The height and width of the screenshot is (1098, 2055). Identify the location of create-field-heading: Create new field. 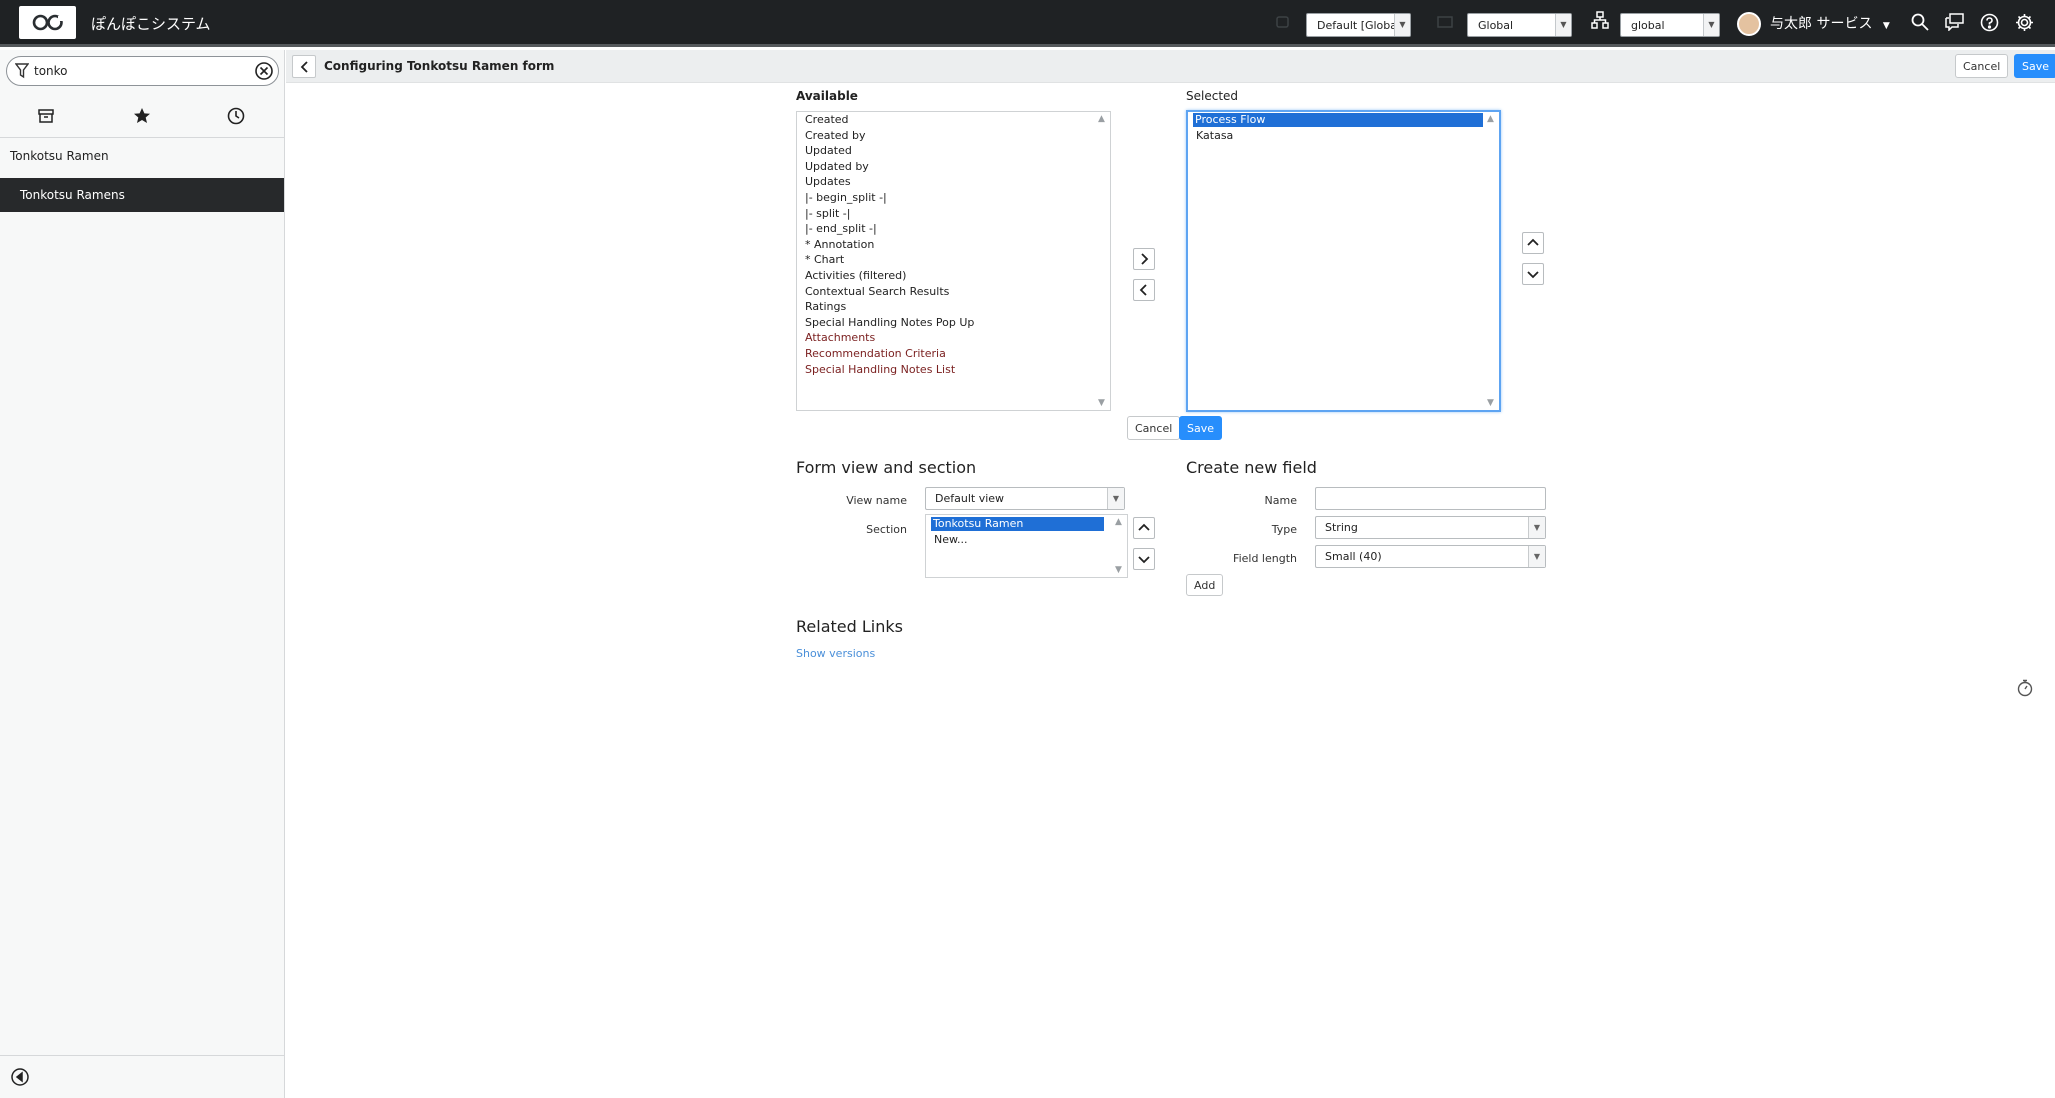
(1251, 467).